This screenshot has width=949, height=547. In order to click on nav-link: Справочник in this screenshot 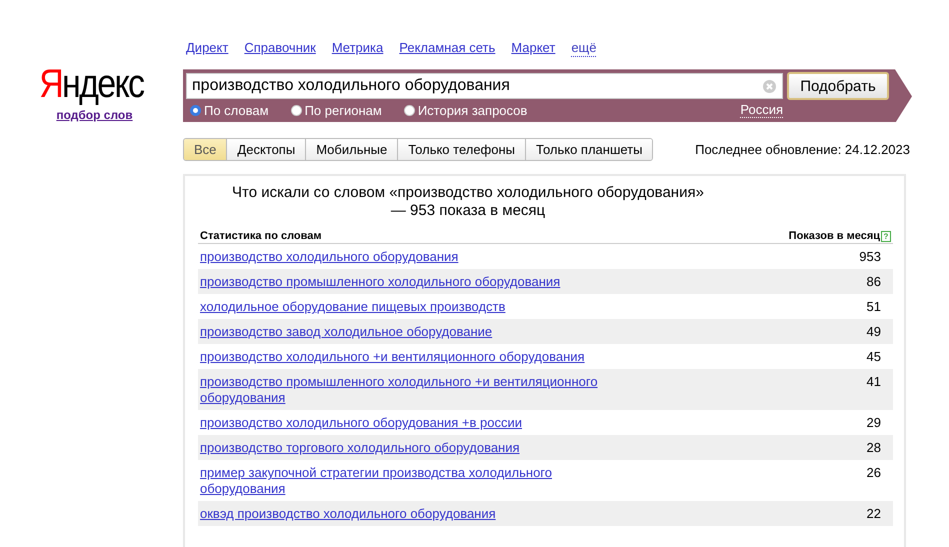, I will do `click(280, 48)`.